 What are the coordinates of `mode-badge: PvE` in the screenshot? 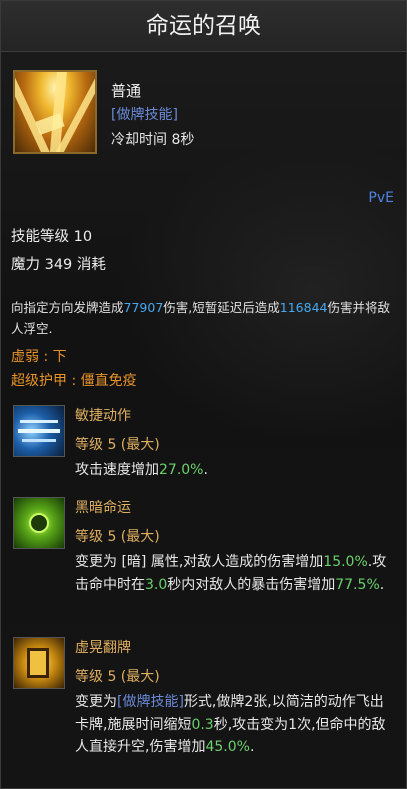 It's located at (381, 198).